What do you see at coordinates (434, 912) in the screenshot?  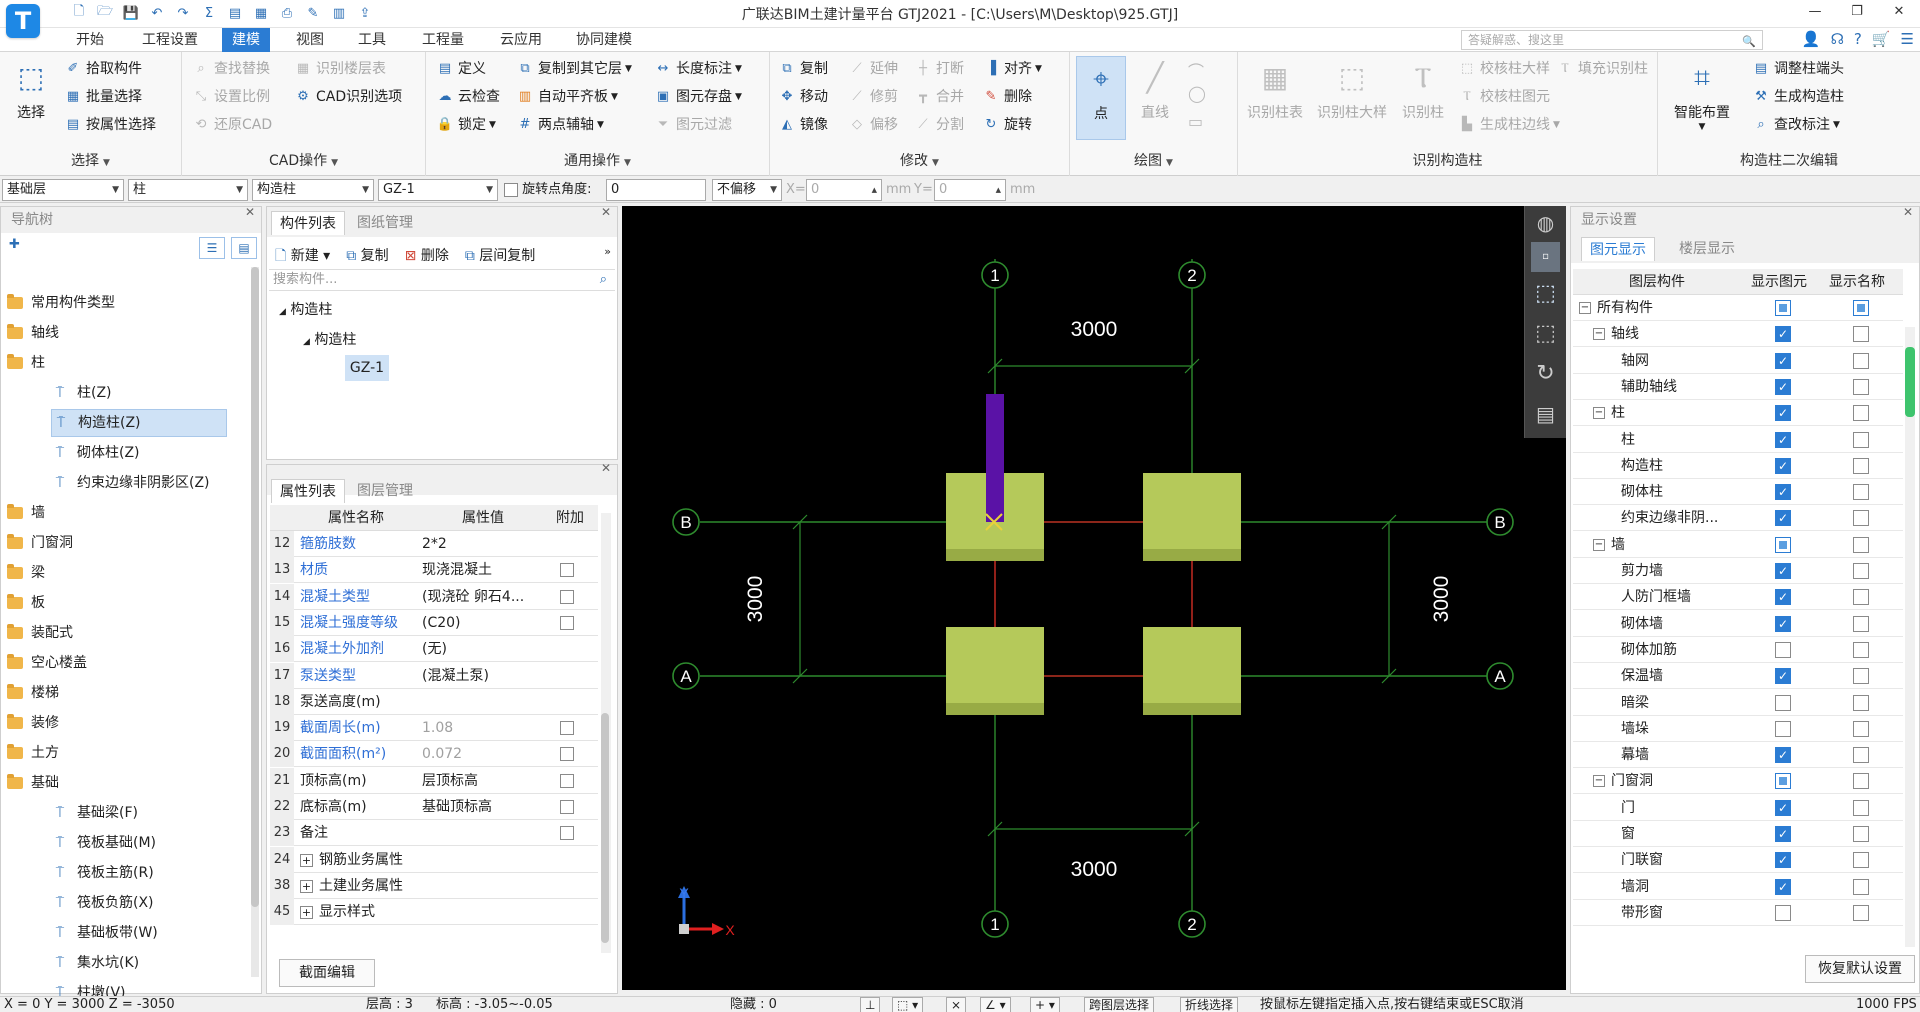 I see `property-row: 45 + 显示样式` at bounding box center [434, 912].